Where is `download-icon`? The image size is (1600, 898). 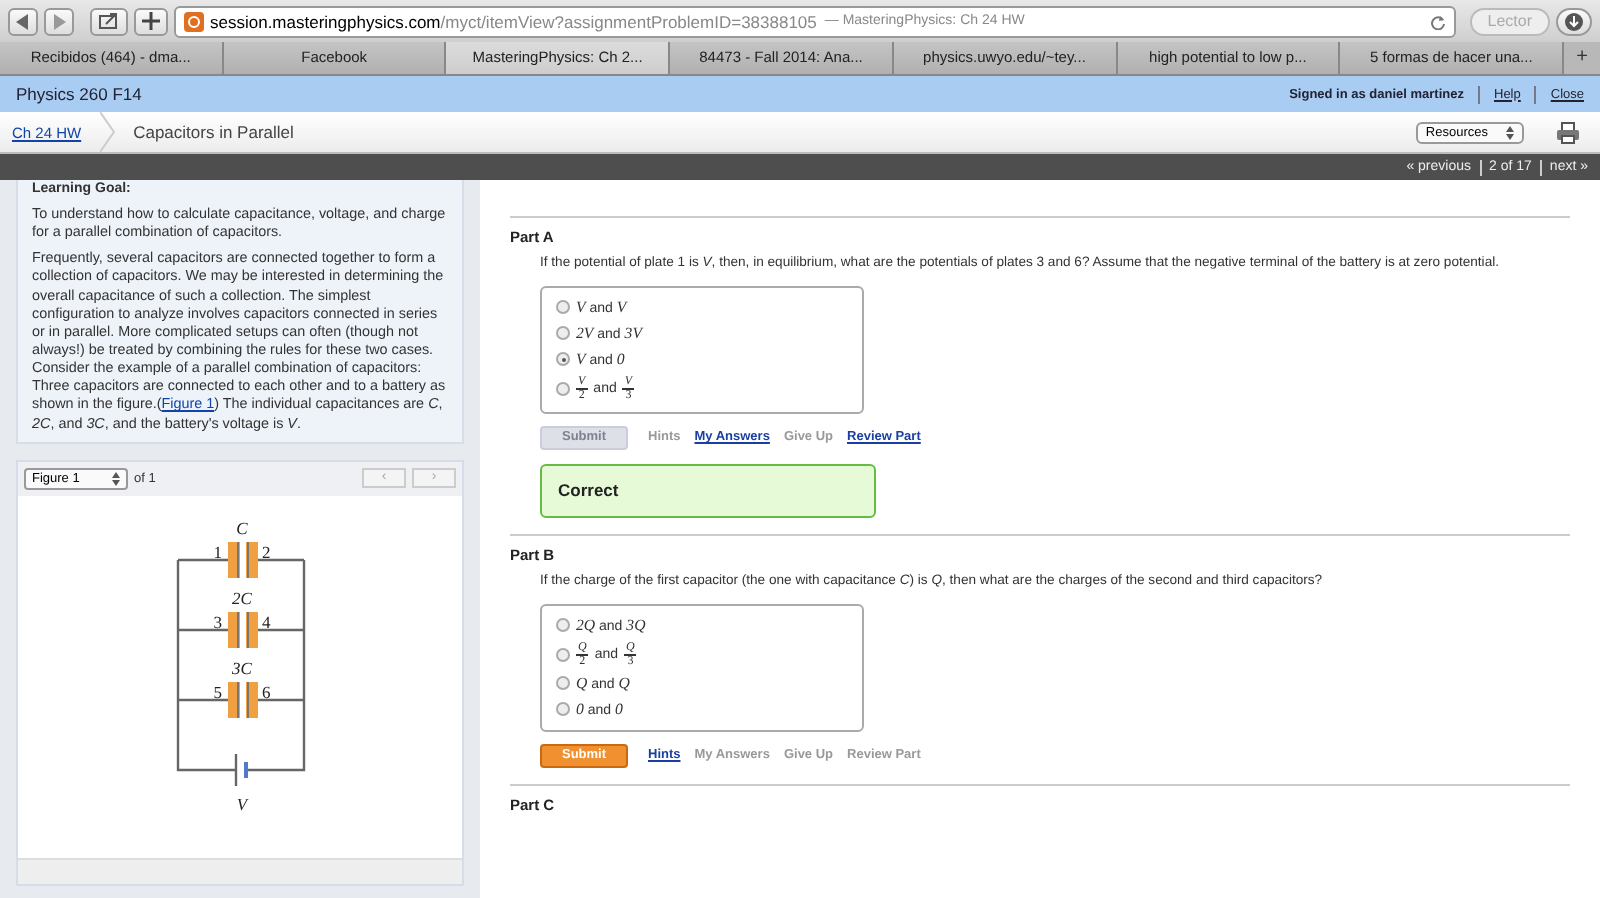 download-icon is located at coordinates (1574, 21).